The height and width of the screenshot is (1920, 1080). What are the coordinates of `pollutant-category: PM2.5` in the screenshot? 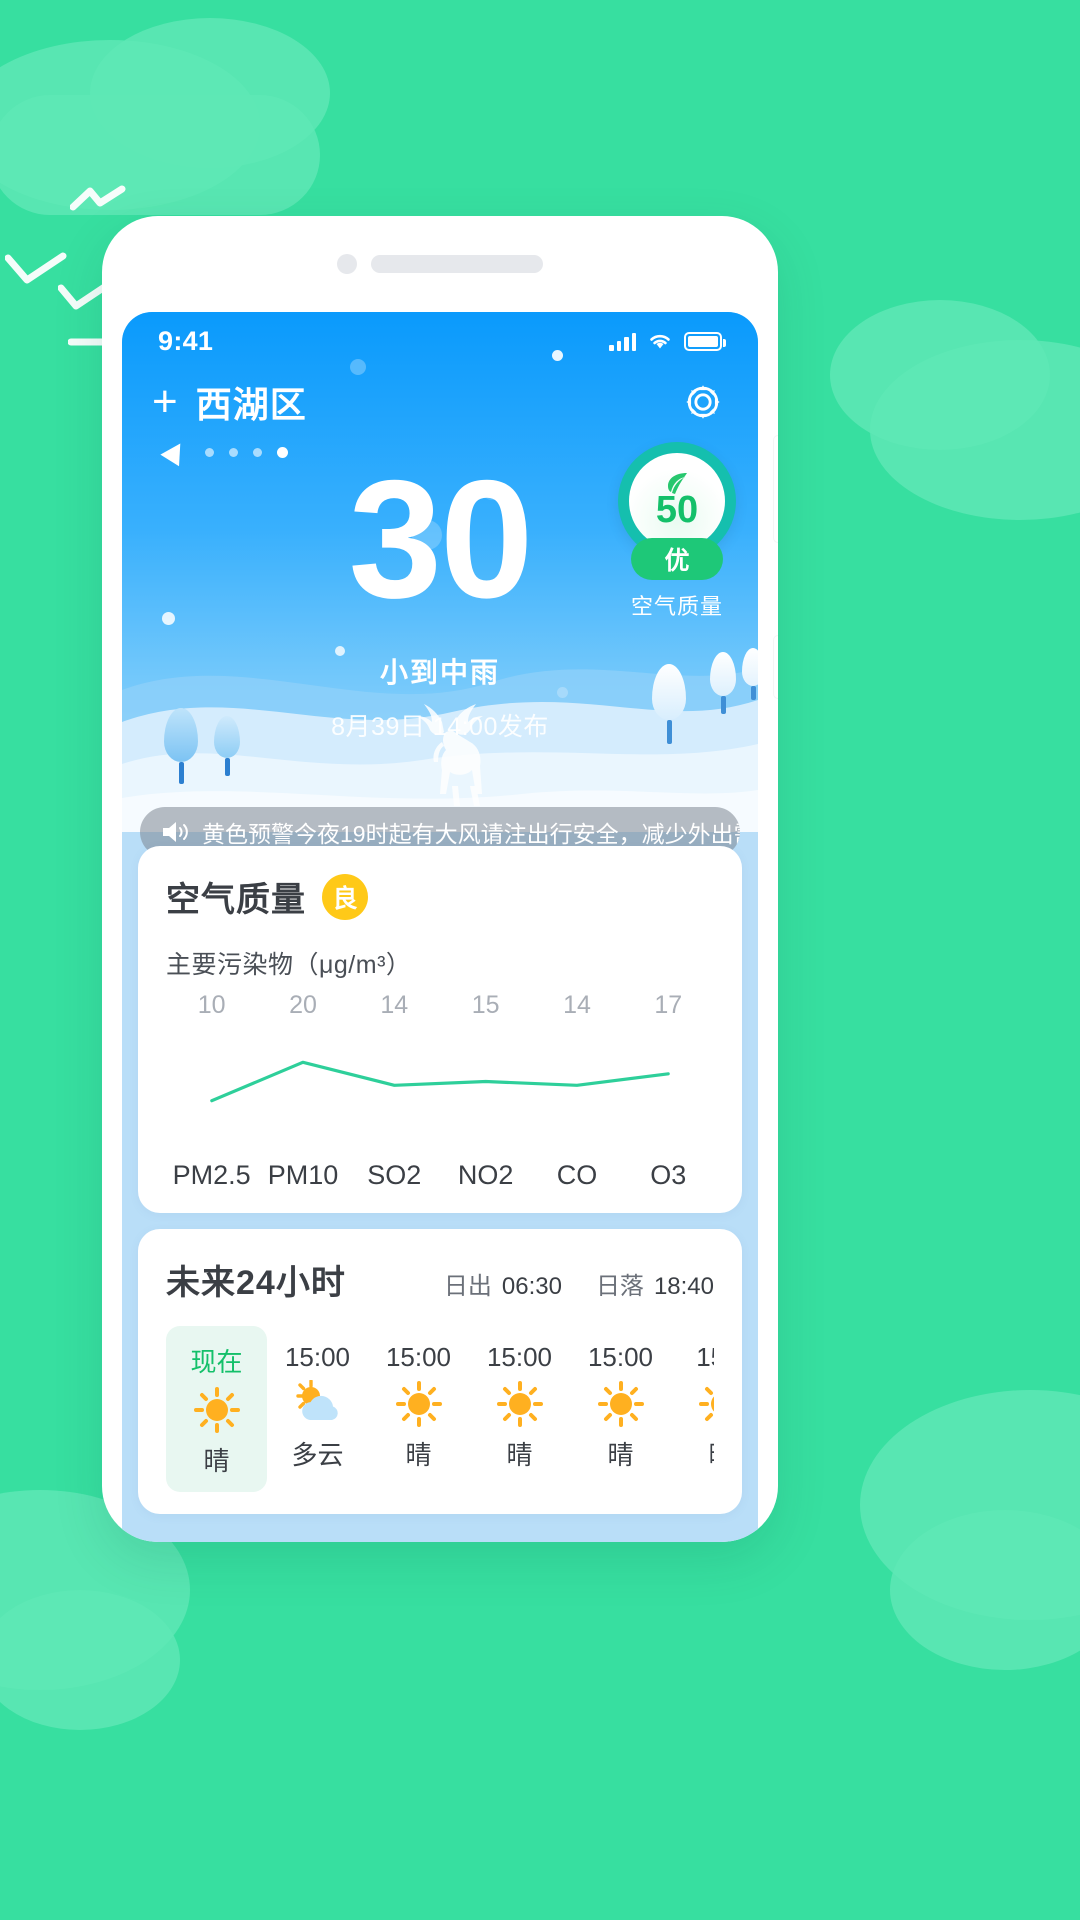 It's located at (211, 1175).